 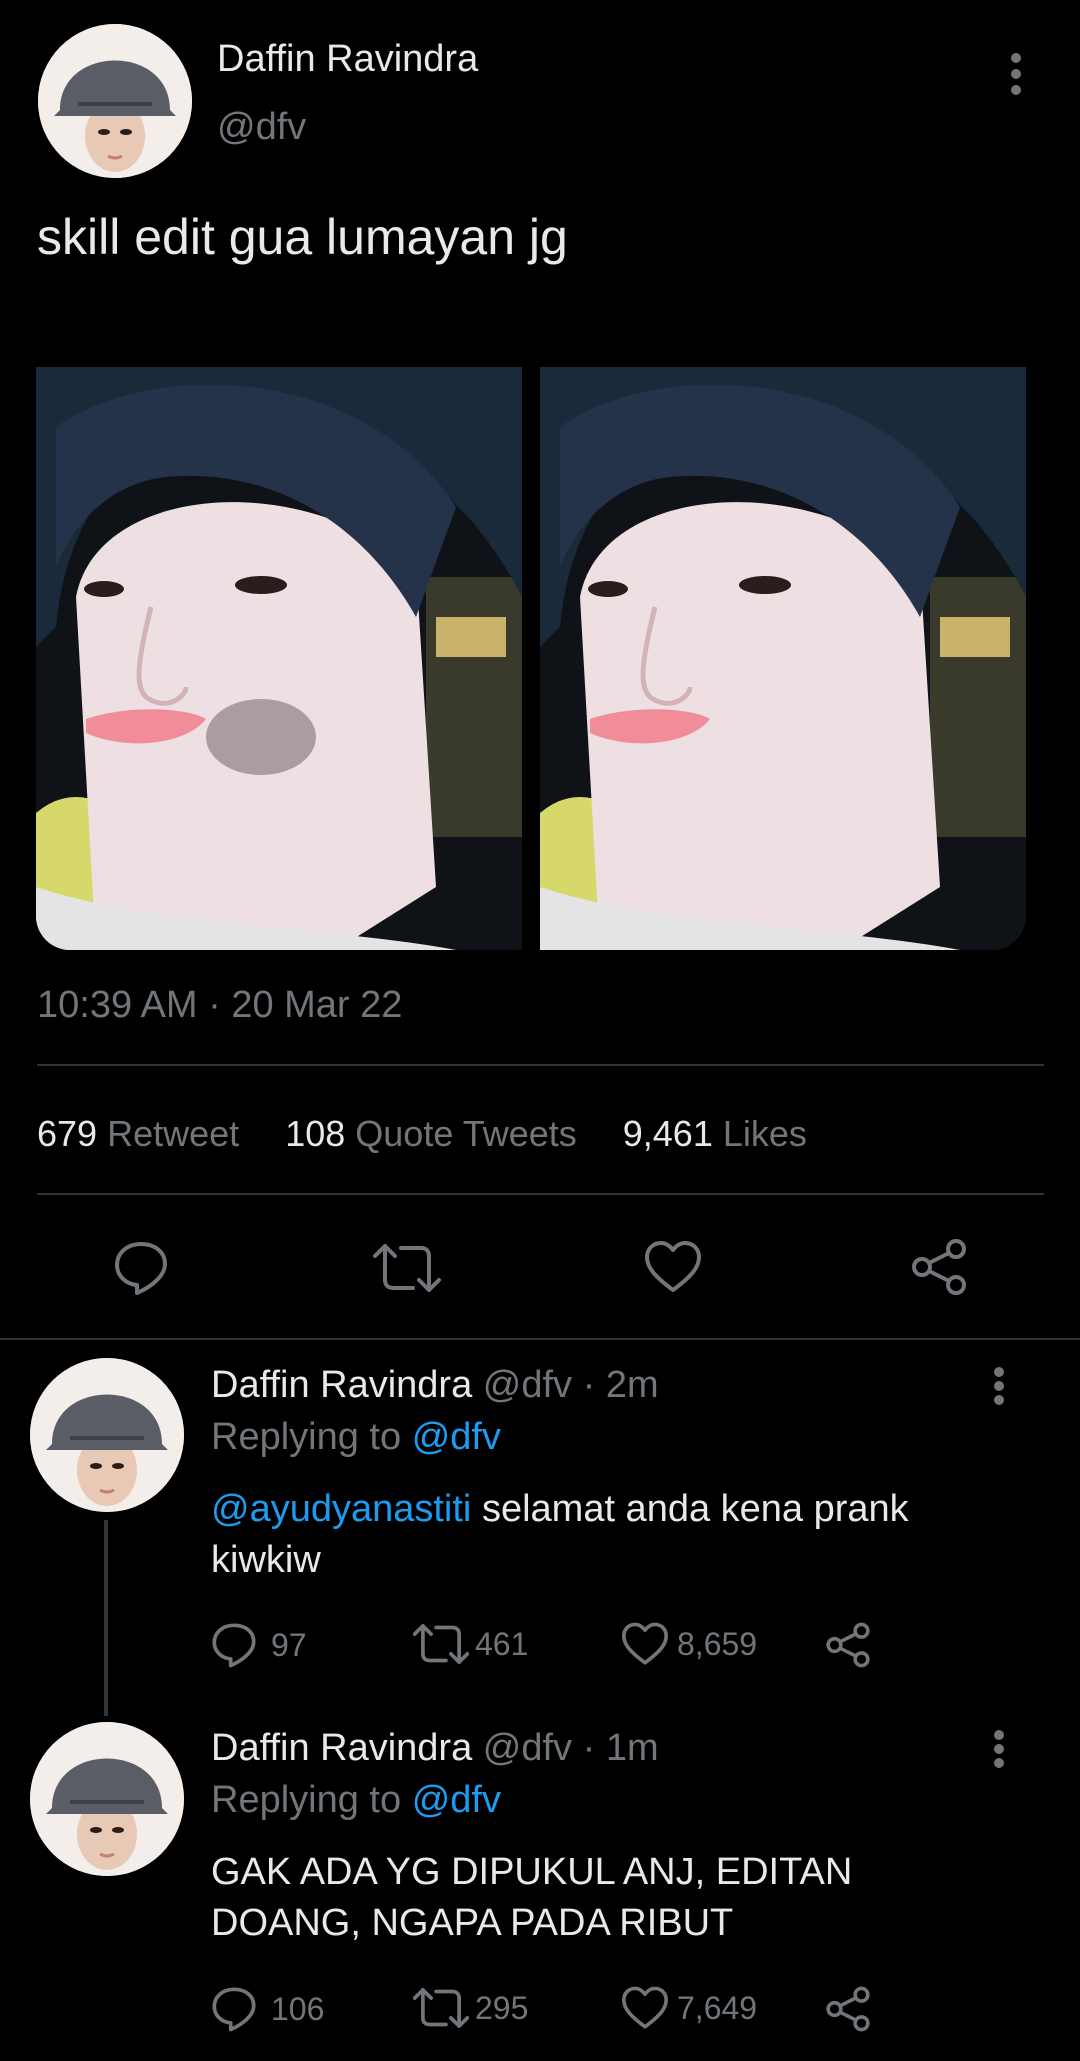 What do you see at coordinates (764, 1133) in the screenshot?
I see `likes-label: Likes` at bounding box center [764, 1133].